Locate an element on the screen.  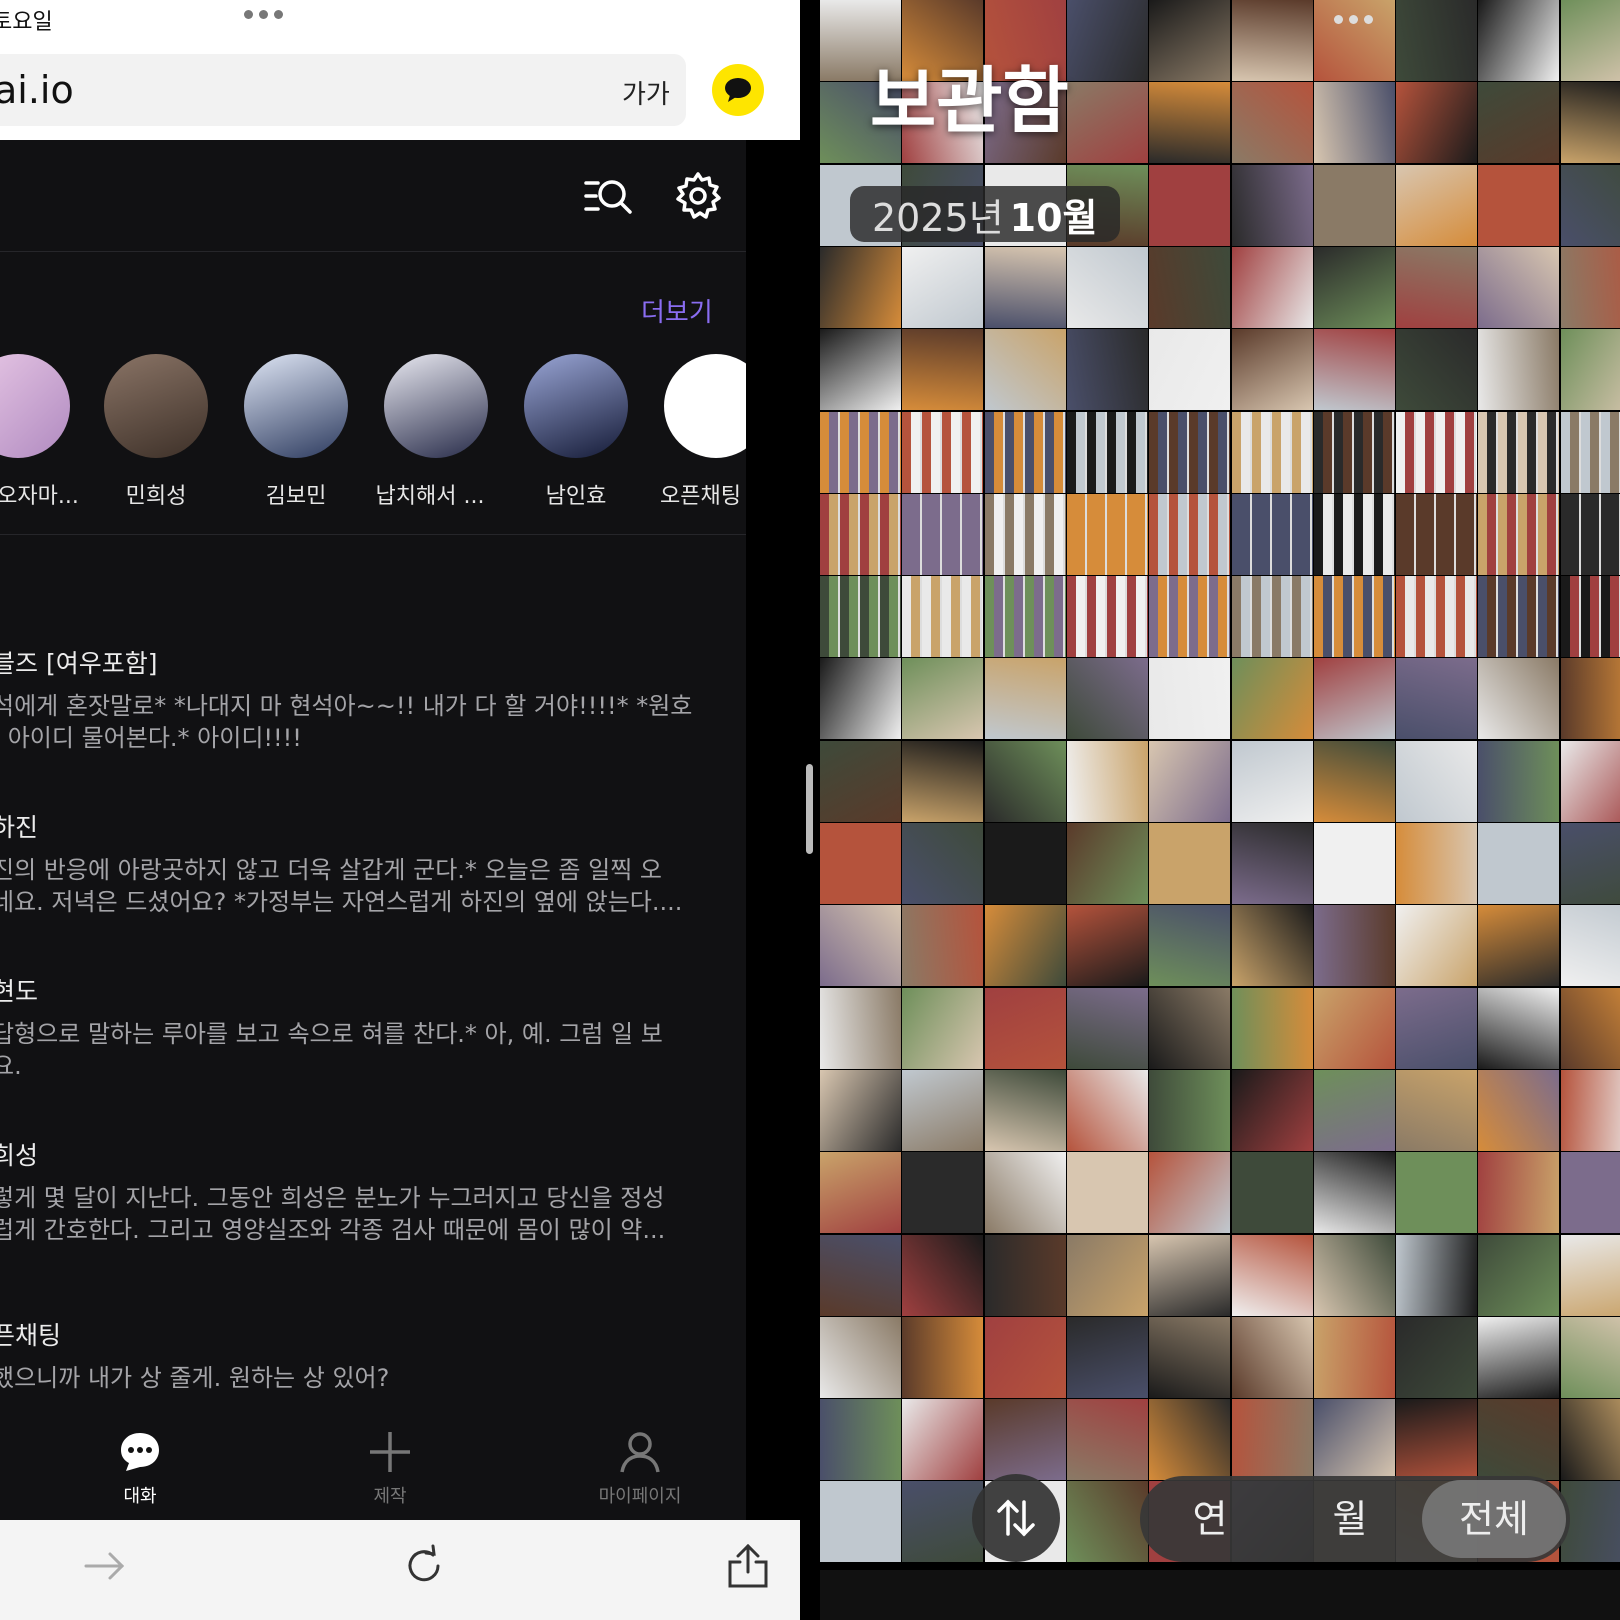
reload-icon is located at coordinates (424, 1568).